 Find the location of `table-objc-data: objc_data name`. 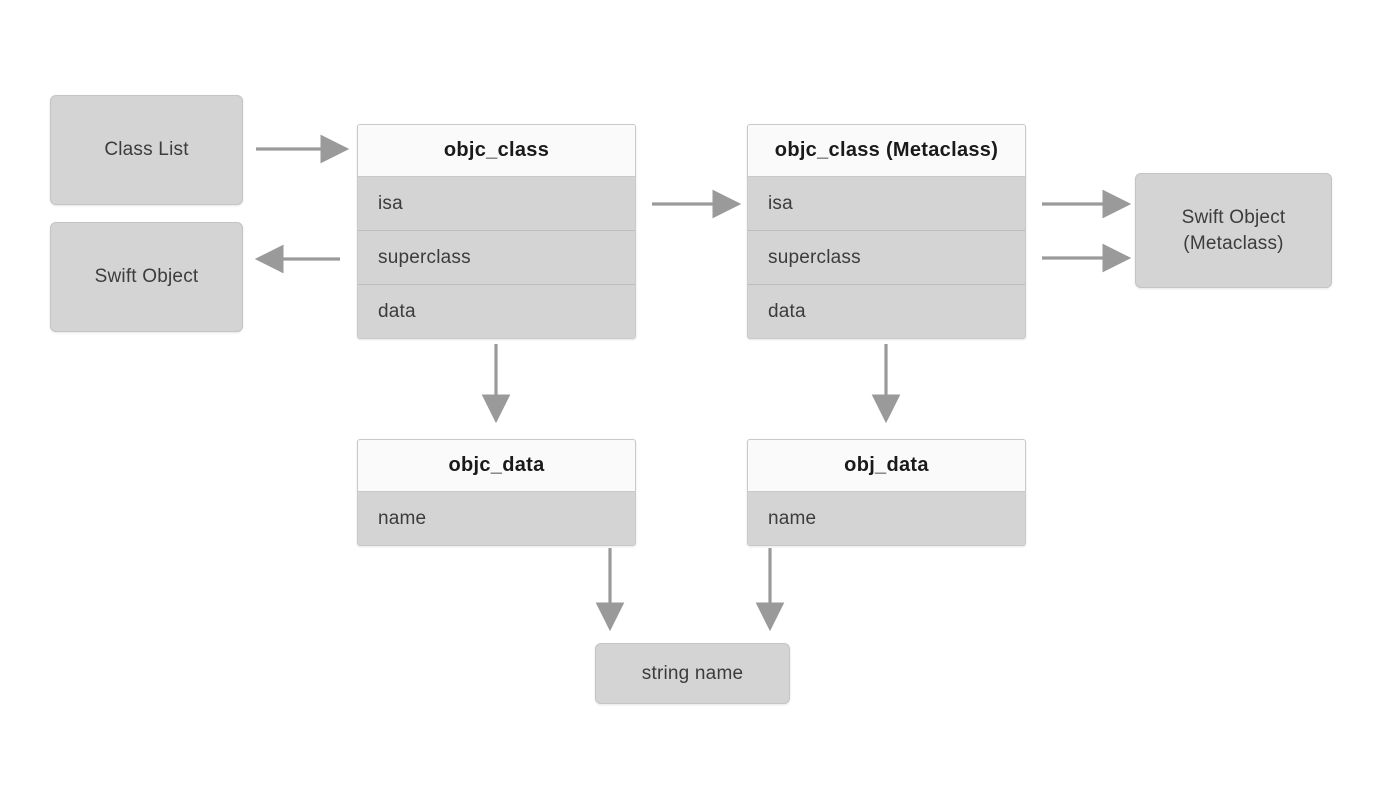

table-objc-data: objc_data name is located at coordinates (496, 492).